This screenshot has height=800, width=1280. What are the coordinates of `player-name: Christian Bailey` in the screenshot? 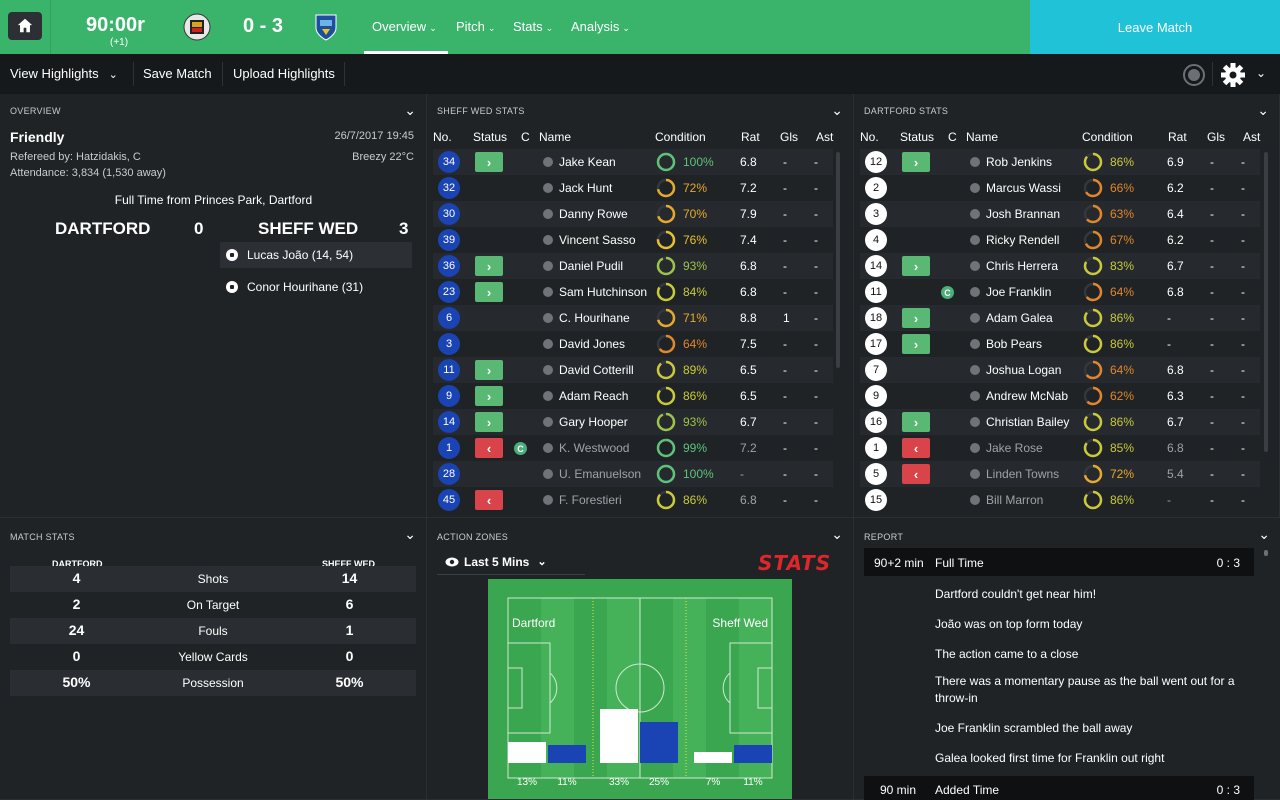 It's located at (1027, 422).